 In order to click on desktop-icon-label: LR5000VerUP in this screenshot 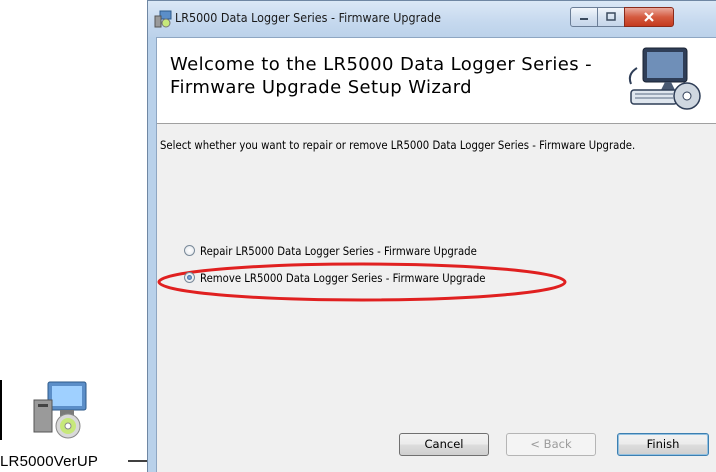, I will do `click(49, 461)`.